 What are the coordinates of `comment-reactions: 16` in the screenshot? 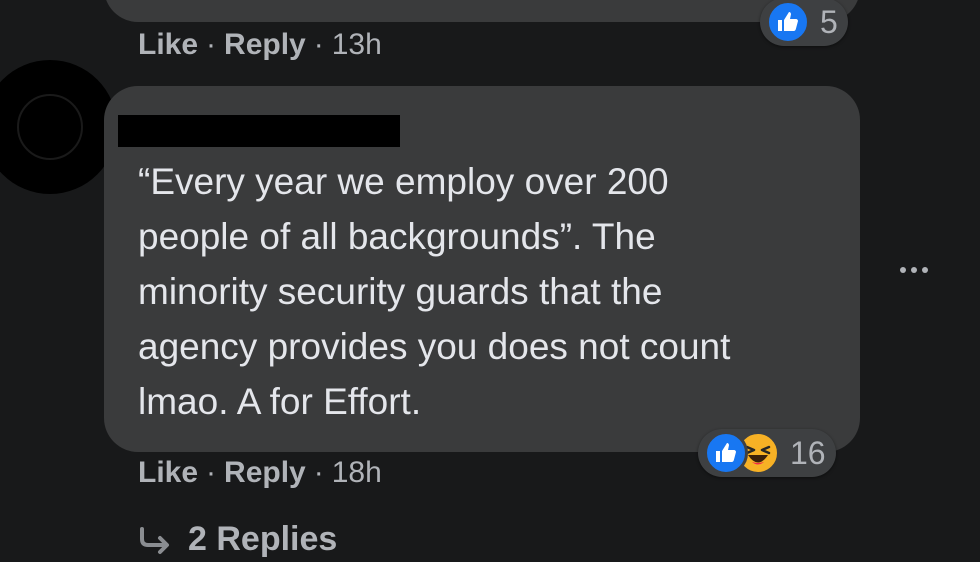 It's located at (767, 453).